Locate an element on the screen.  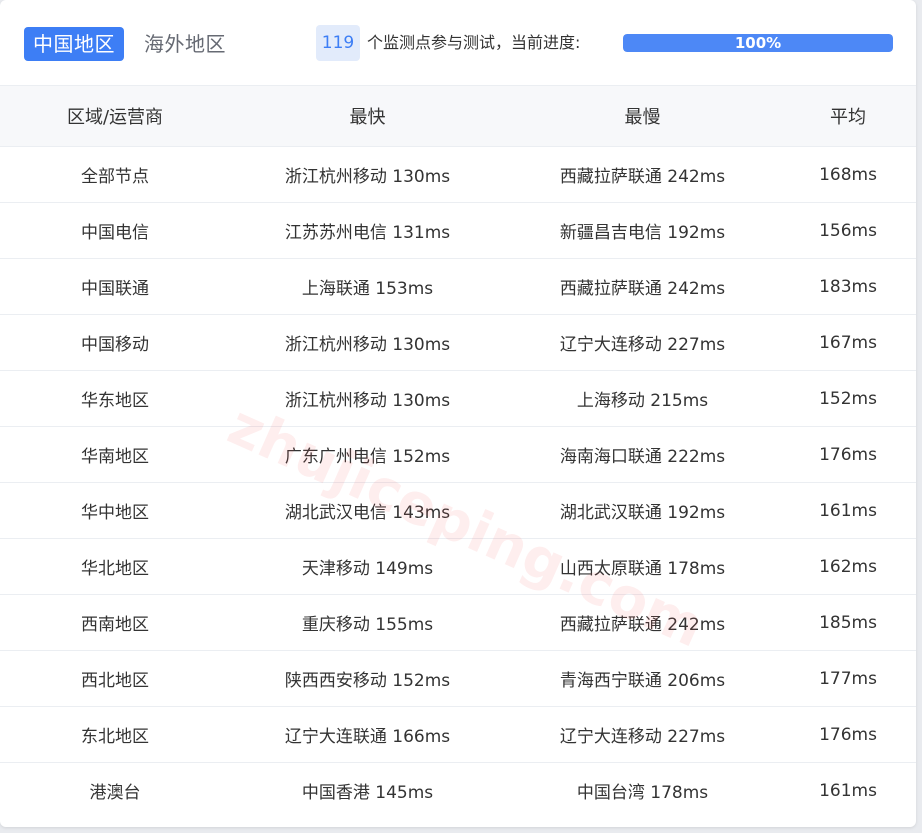
table-row: 西南地区 重庆移动 155ms 西藏拉萨联通 242ms 185ms is located at coordinates (458, 623).